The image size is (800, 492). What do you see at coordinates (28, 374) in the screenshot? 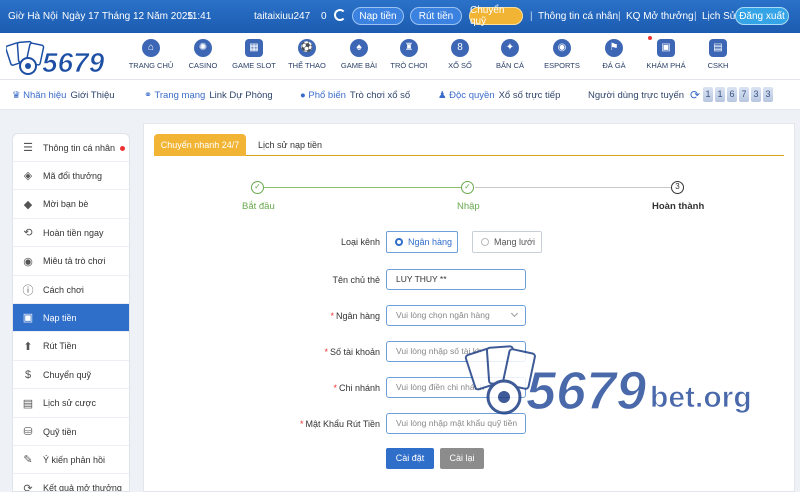
I see `dollar-icon: $` at bounding box center [28, 374].